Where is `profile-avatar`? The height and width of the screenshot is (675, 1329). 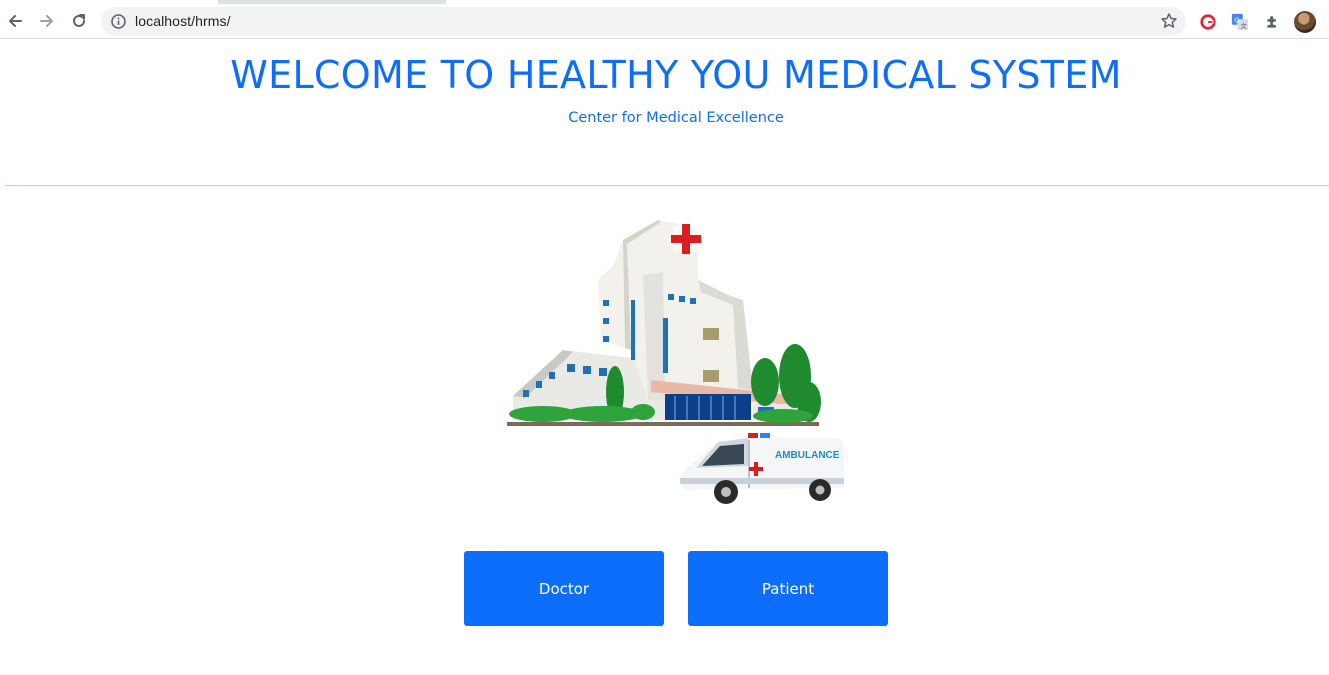
profile-avatar is located at coordinates (1305, 22).